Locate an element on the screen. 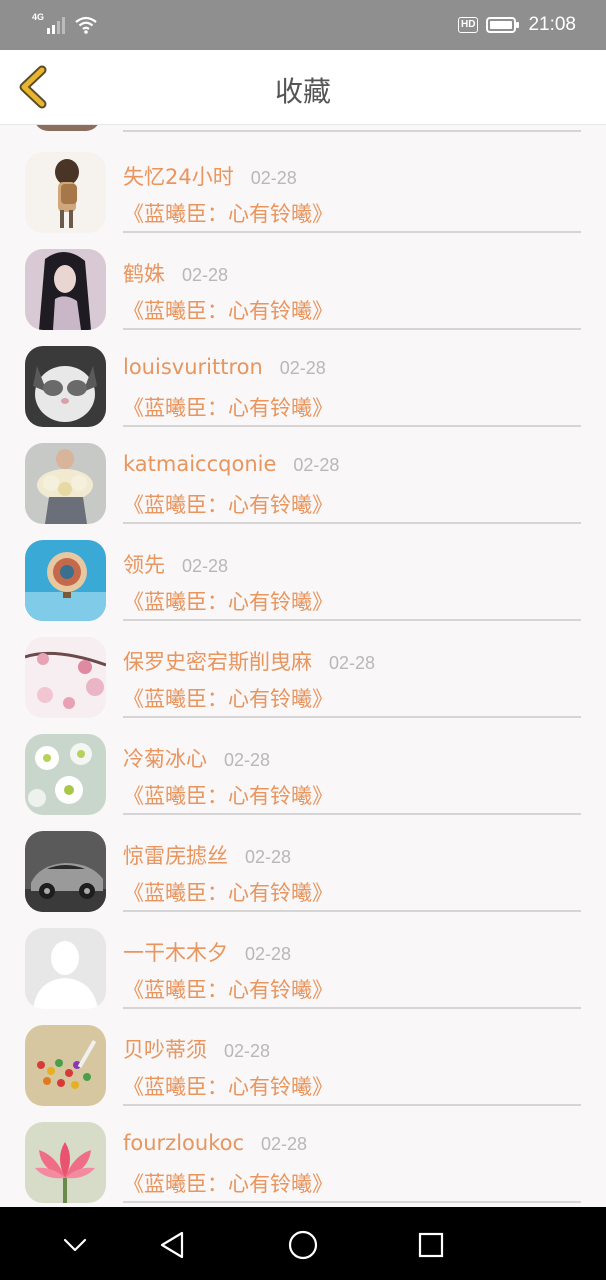 This screenshot has width=606, height=1280. network-4g-label: 4G is located at coordinates (38, 17).